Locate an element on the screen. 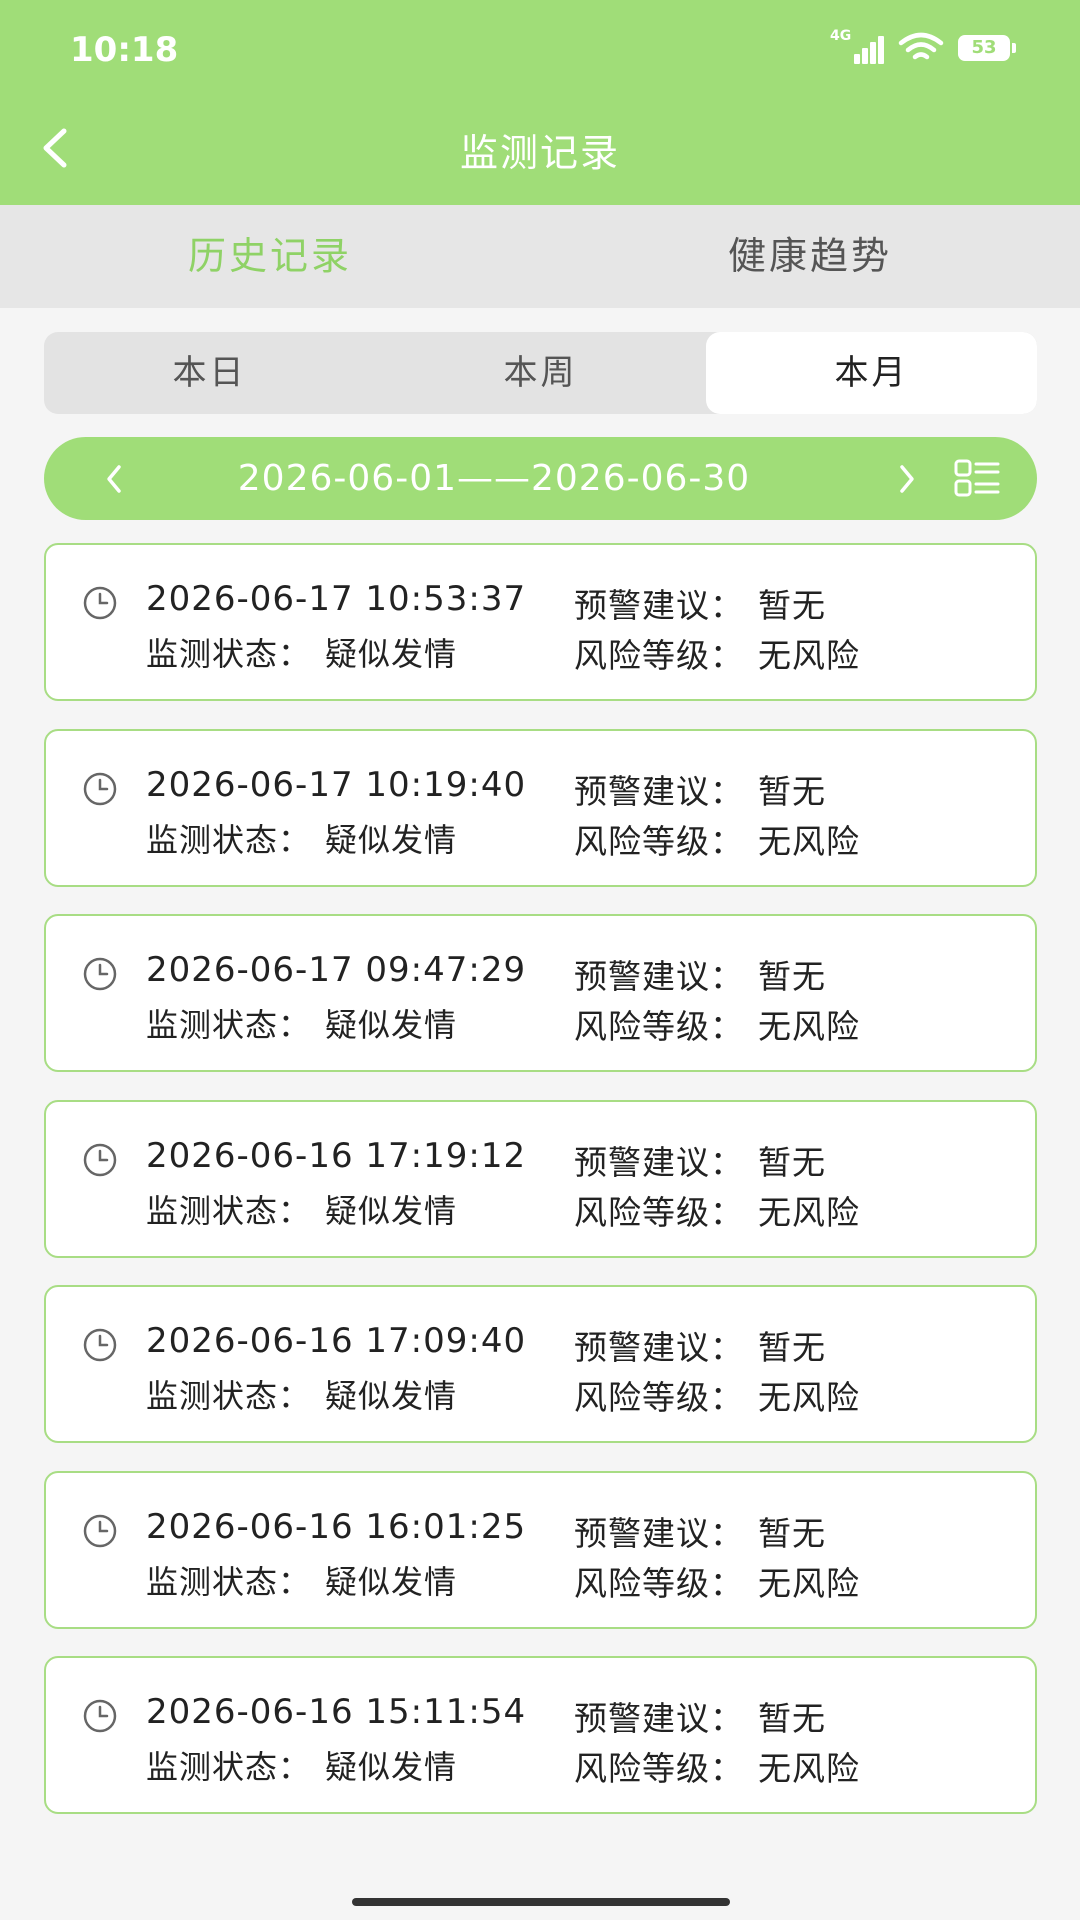 This screenshot has width=1080, height=1920. status-time: 10:18 is located at coordinates (124, 50).